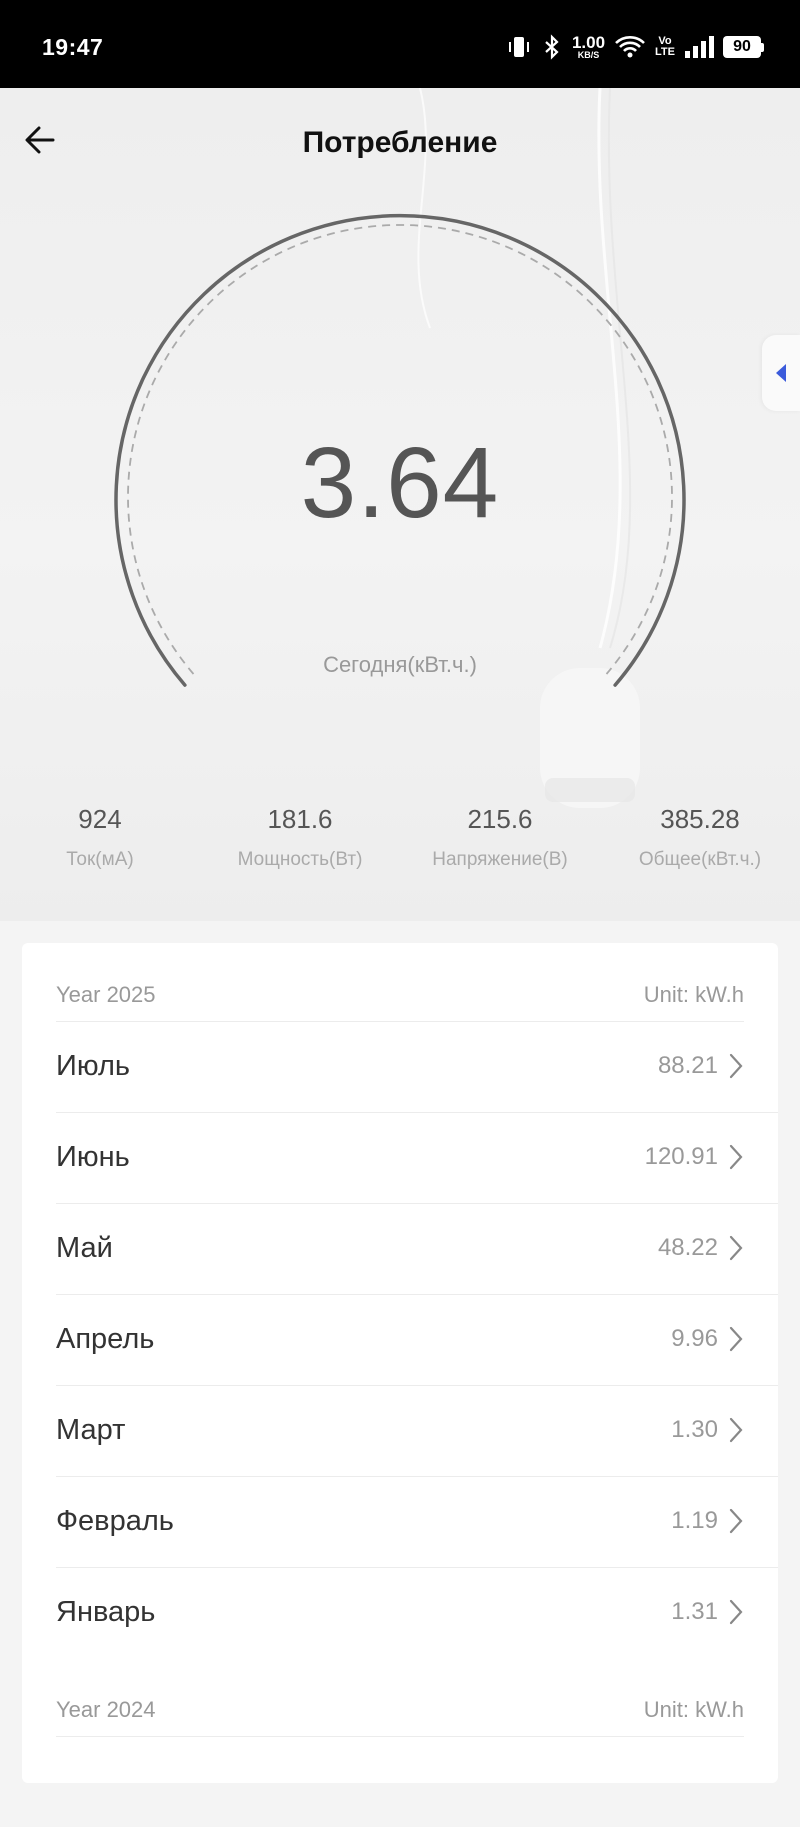 Image resolution: width=800 pixels, height=1827 pixels. Describe the element at coordinates (694, 1611) in the screenshot. I see `month-value: 1.31` at that location.